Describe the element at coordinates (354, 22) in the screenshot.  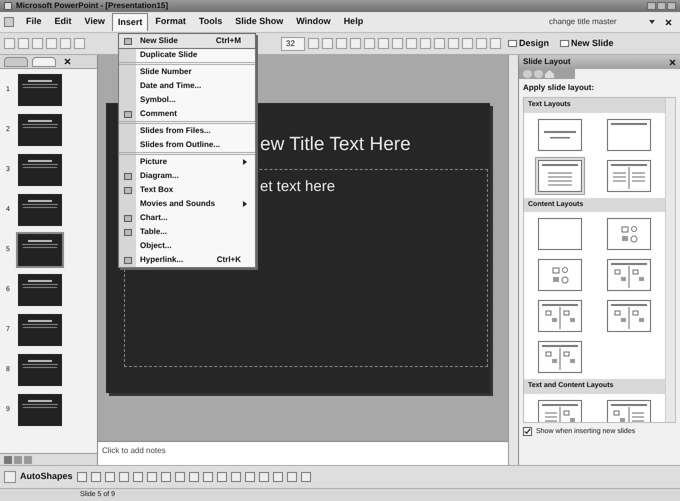
I see `menu-item: Help` at that location.